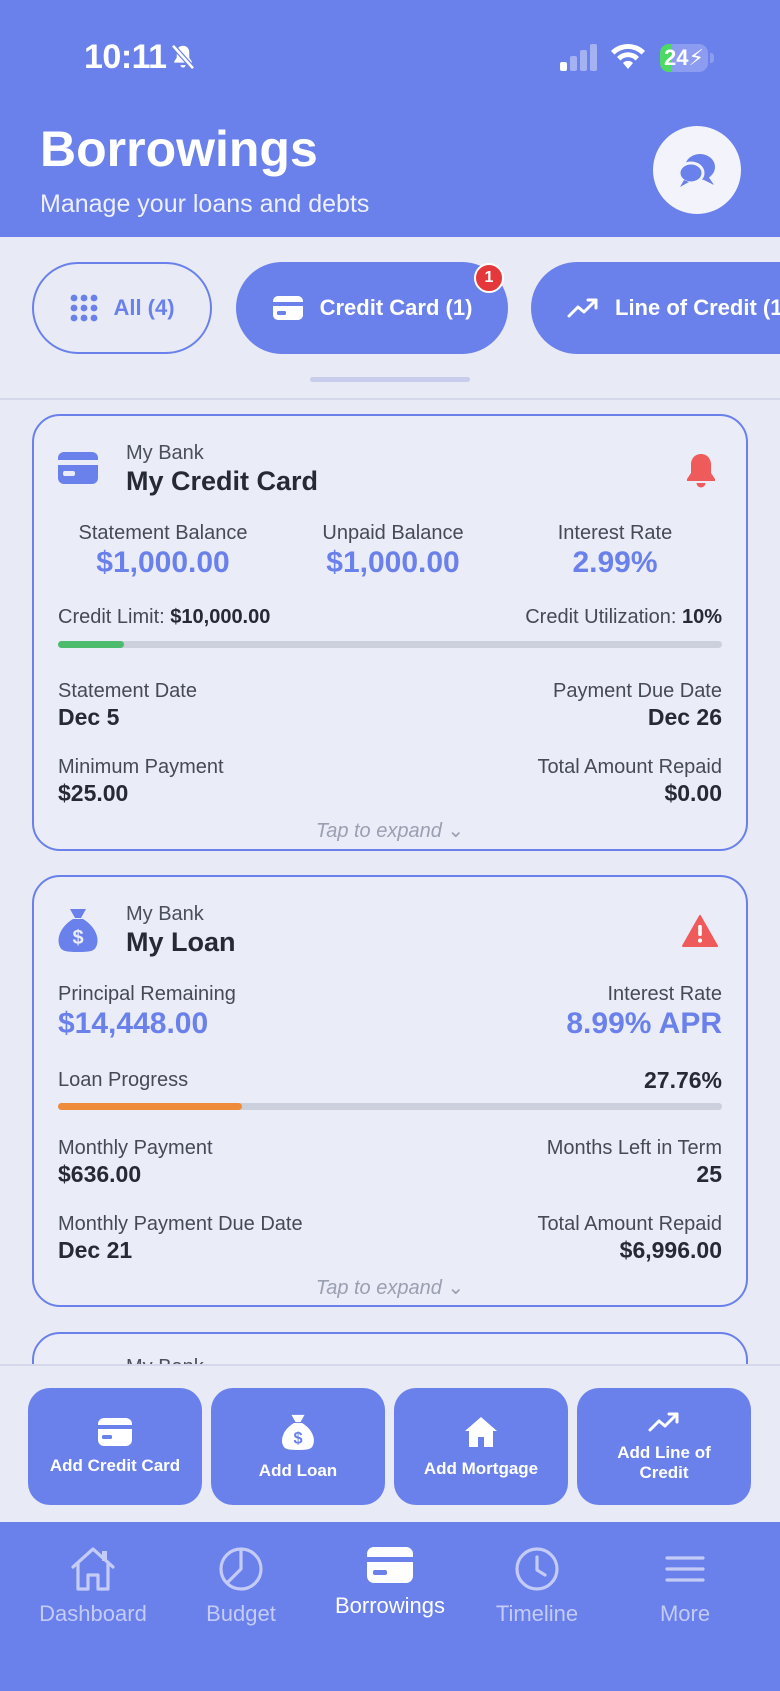 This screenshot has height=1691, width=780. What do you see at coordinates (144, 307) in the screenshot?
I see `filter-chip-label: All (4)` at bounding box center [144, 307].